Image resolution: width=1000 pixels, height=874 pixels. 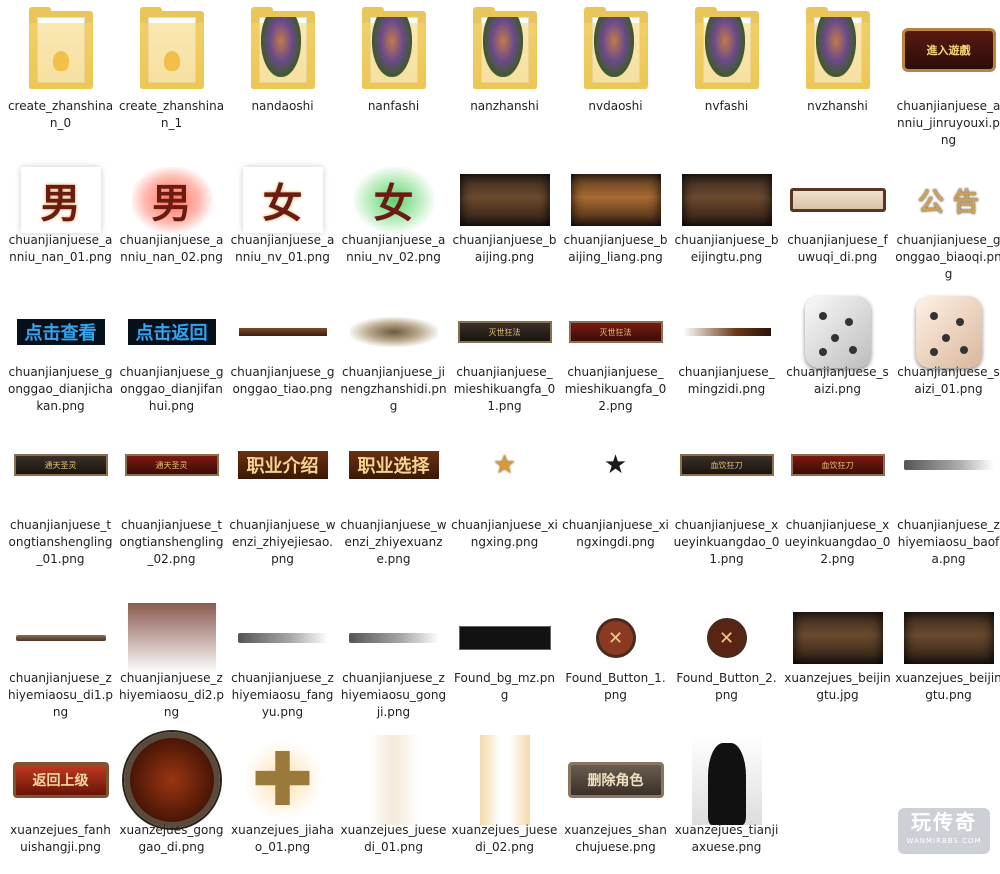 I want to click on file-thumbnail: 男, so click(x=60, y=200).